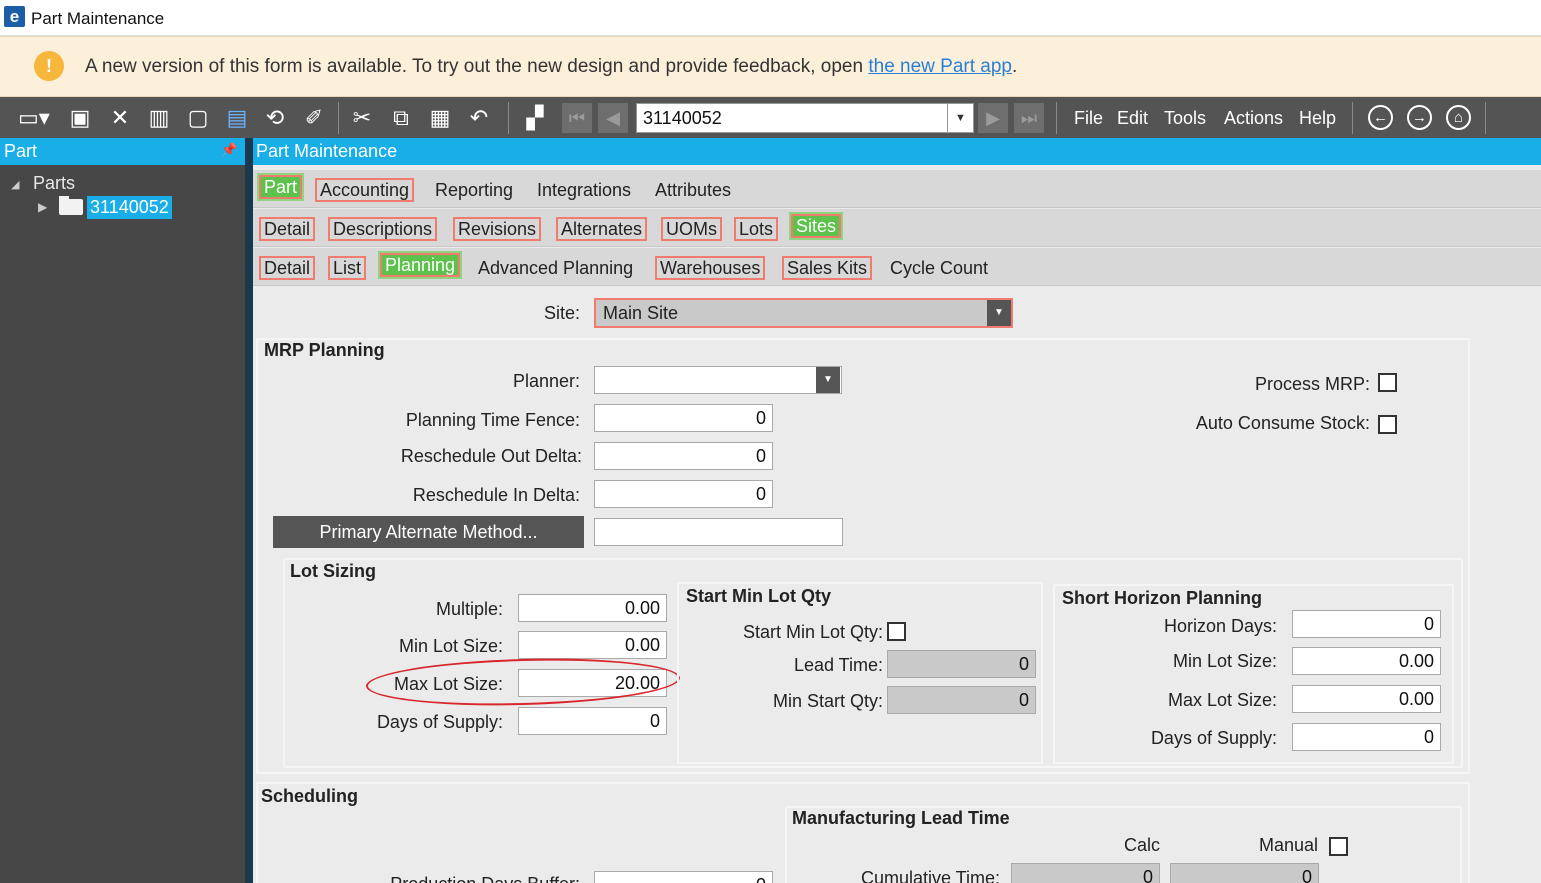 The width and height of the screenshot is (1541, 883). Describe the element at coordinates (683, 456) in the screenshot. I see `reschedule-out-delta-input: 0` at that location.